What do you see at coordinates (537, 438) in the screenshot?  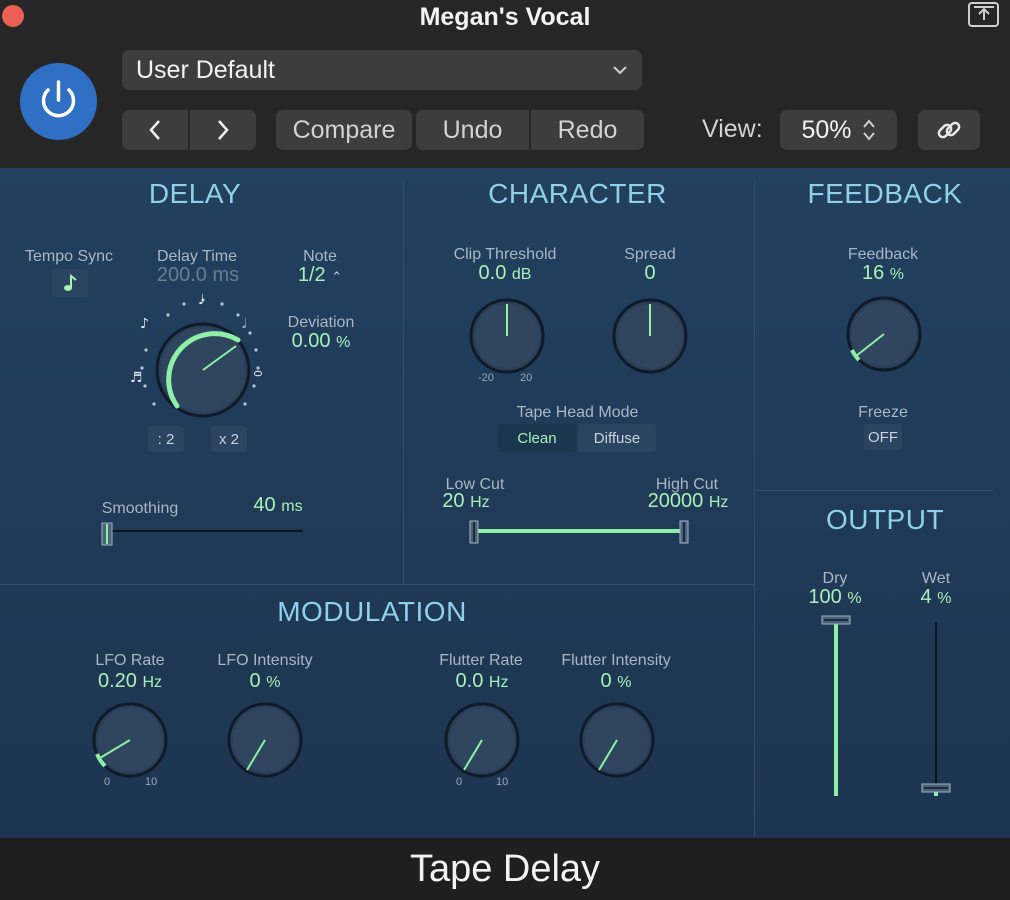 I see `tape-head-clean-button: Clean` at bounding box center [537, 438].